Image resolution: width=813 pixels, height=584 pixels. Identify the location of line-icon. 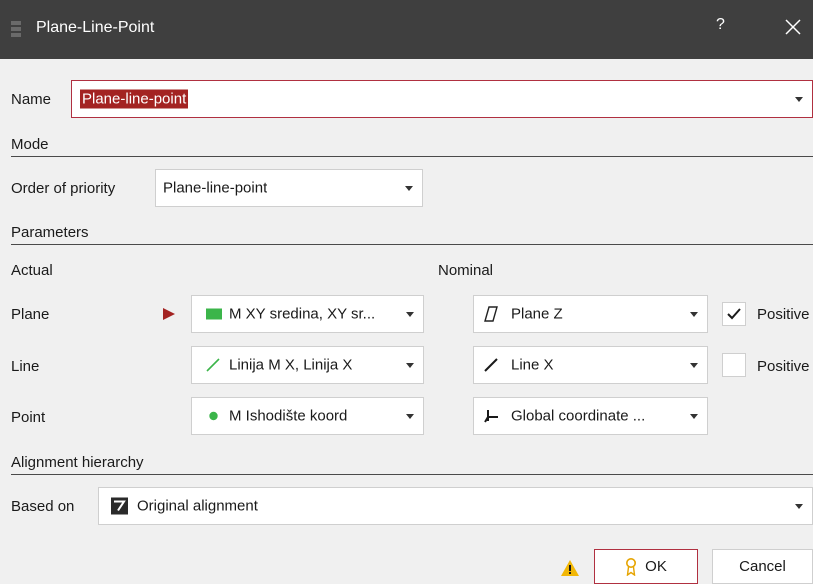
(491, 365).